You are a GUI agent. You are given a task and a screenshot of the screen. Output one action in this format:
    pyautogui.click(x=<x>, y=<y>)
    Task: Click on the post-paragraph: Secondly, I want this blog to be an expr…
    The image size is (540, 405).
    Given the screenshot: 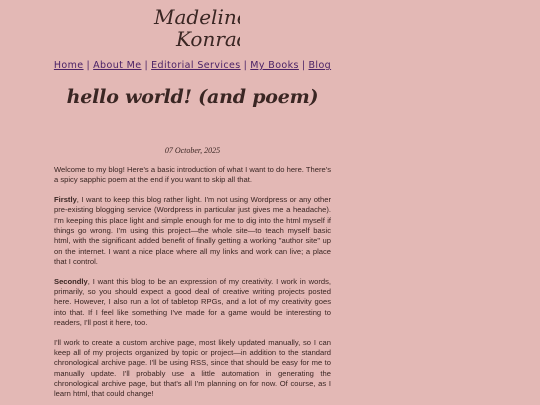 What is the action you would take?
    pyautogui.click(x=192, y=302)
    